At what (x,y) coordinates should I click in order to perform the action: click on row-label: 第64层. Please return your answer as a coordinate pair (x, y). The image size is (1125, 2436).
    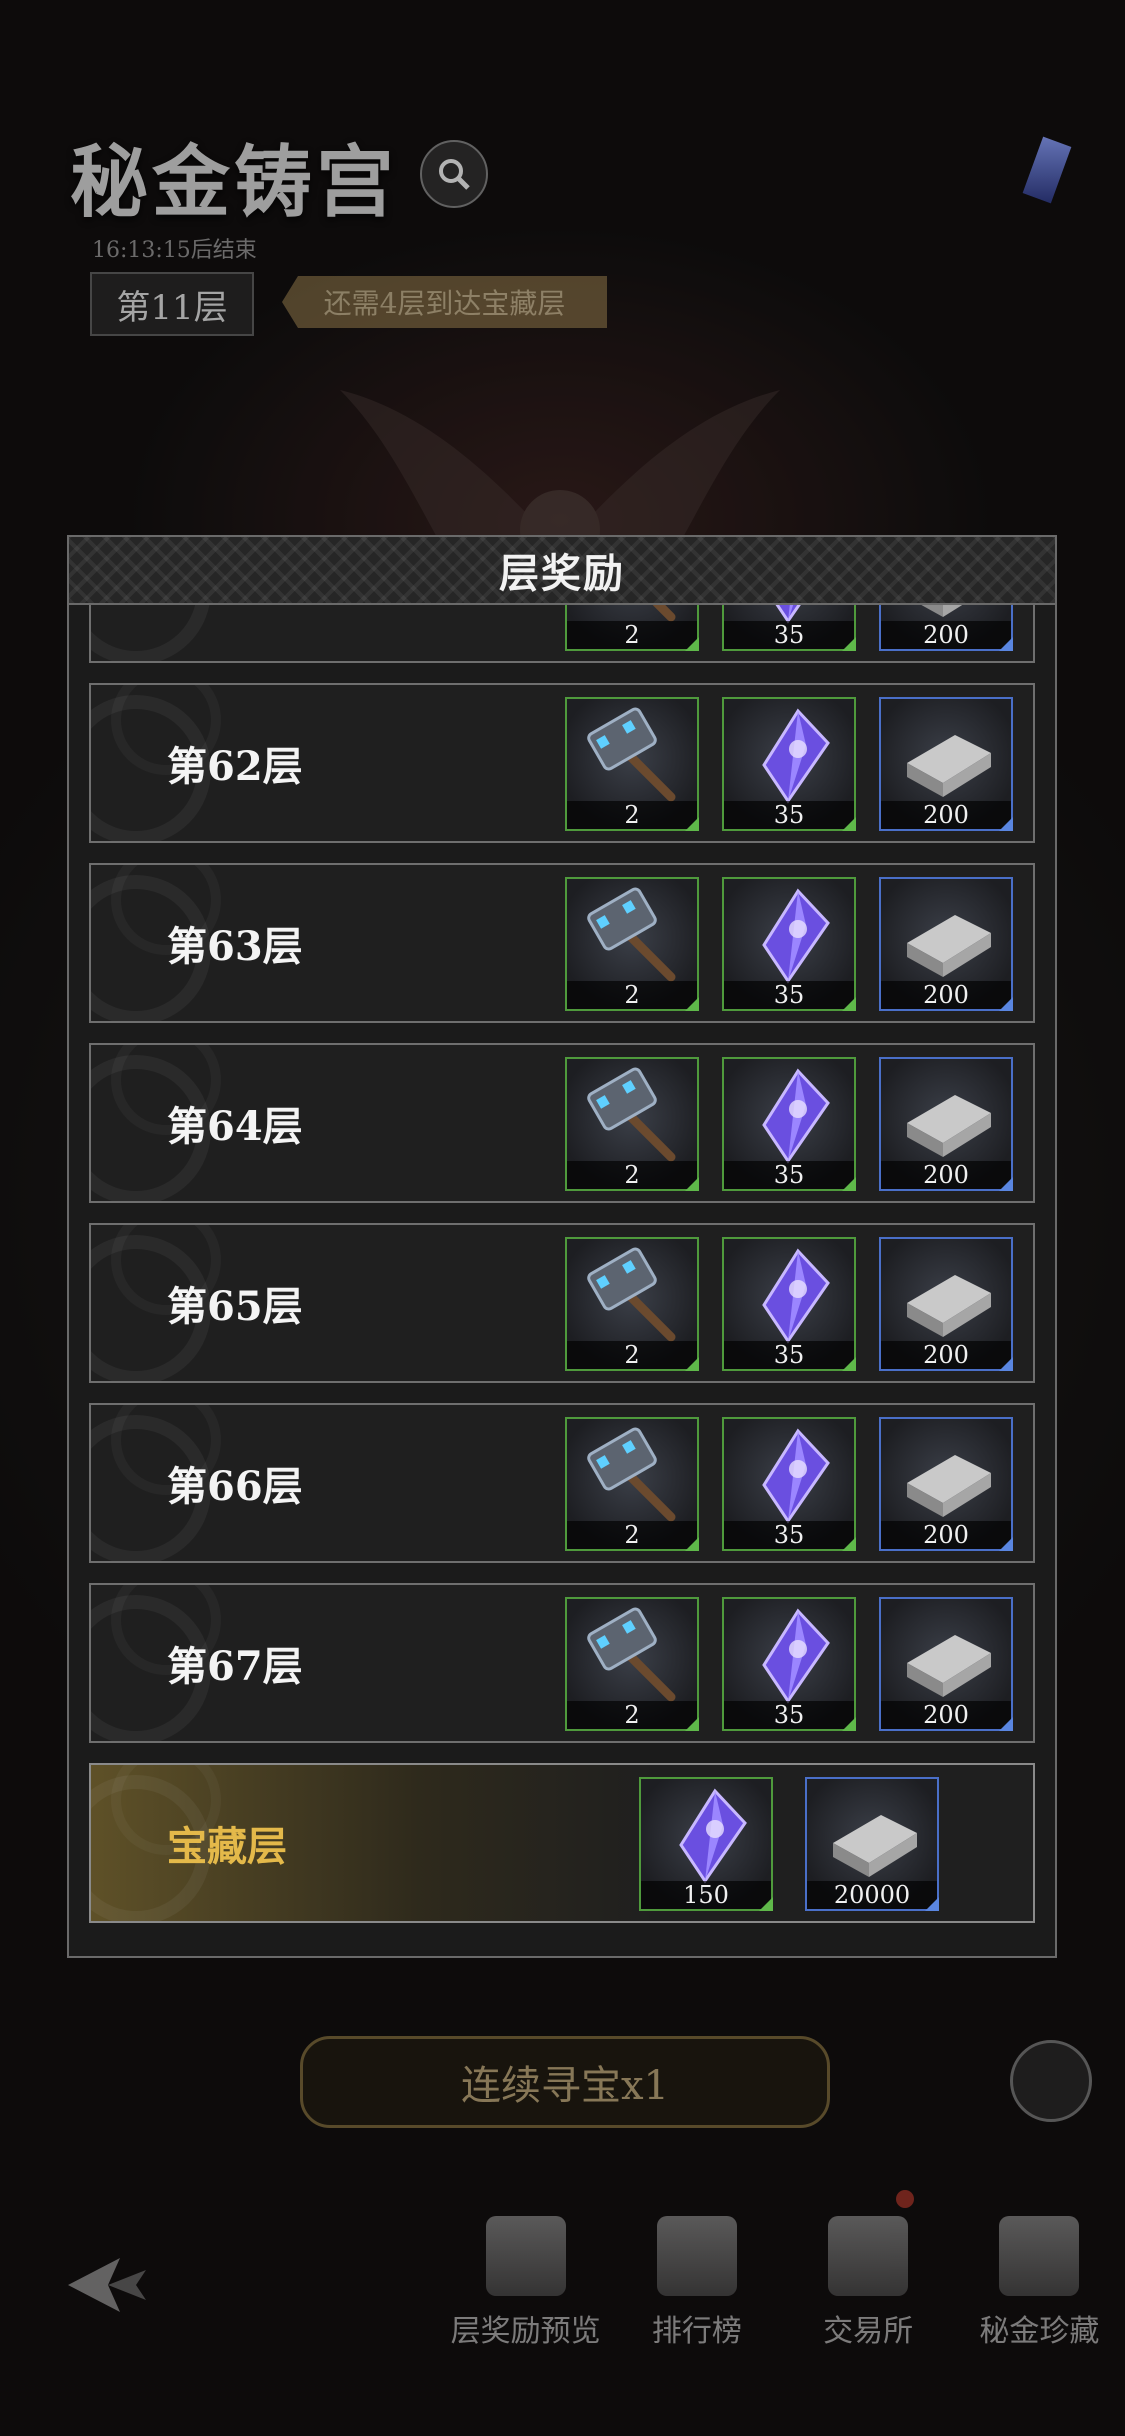
    Looking at the image, I should click on (235, 1126).